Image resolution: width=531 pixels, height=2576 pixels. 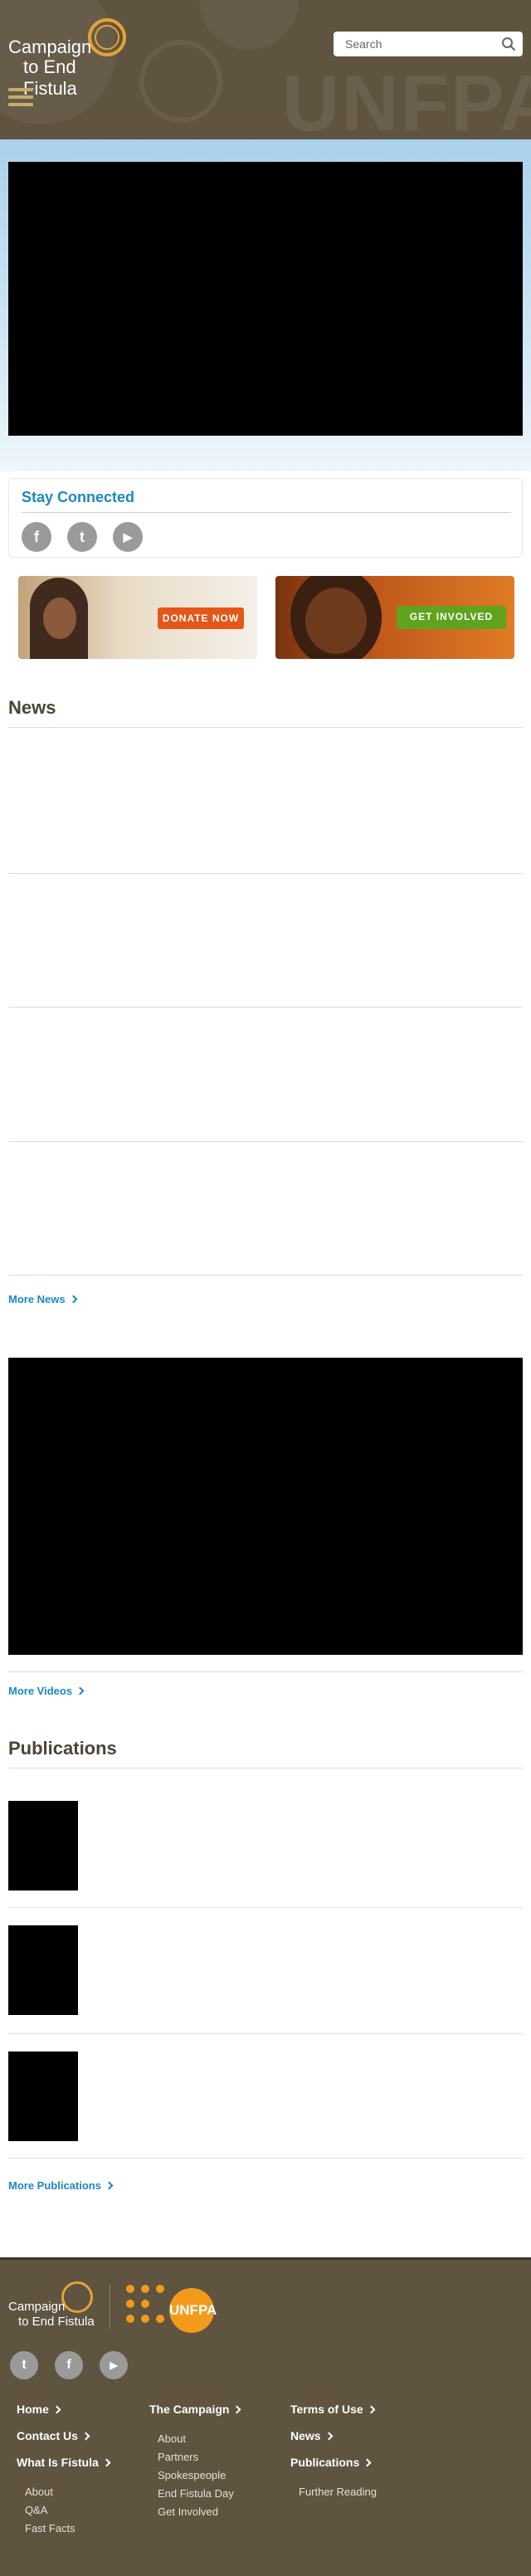 I want to click on footer-sublink-get-involved: Get Involved, so click(x=188, y=2512).